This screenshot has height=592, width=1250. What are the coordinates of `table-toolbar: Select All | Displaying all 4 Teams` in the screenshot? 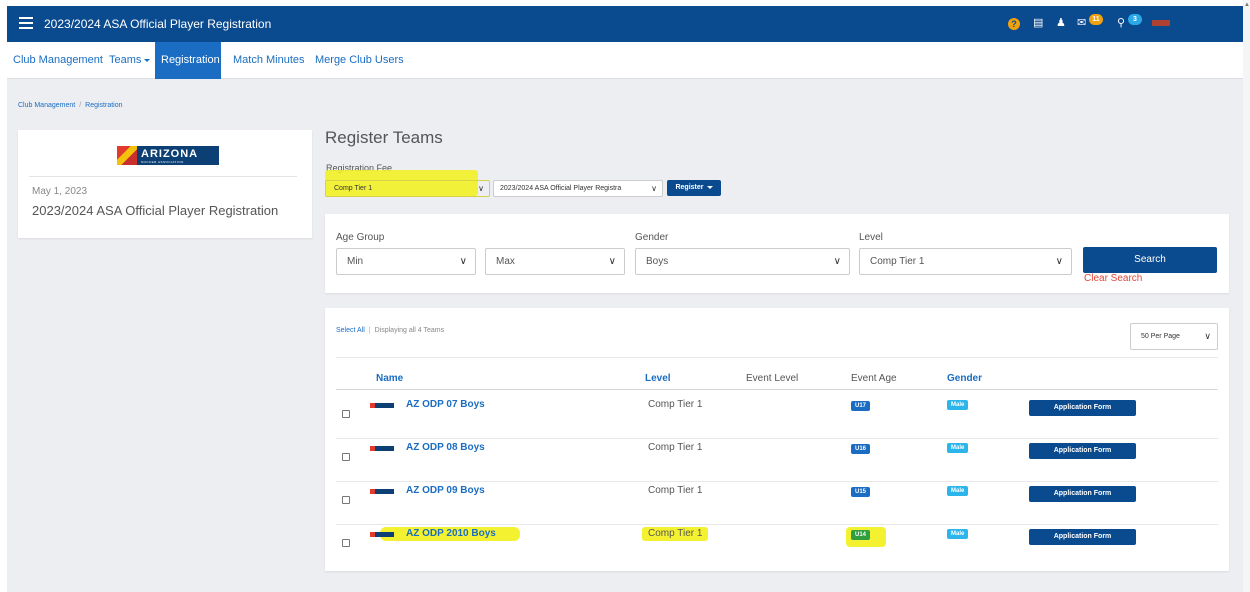 It's located at (390, 330).